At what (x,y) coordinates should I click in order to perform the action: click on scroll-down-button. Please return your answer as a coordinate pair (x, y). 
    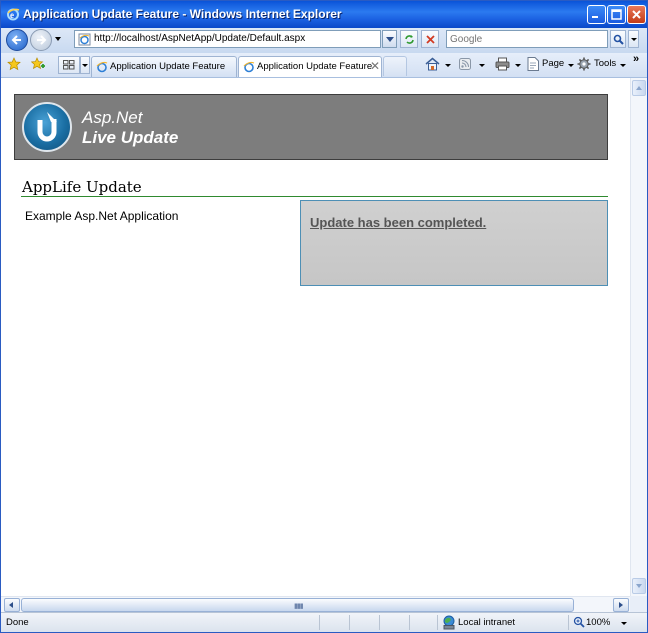
    Looking at the image, I should click on (639, 586).